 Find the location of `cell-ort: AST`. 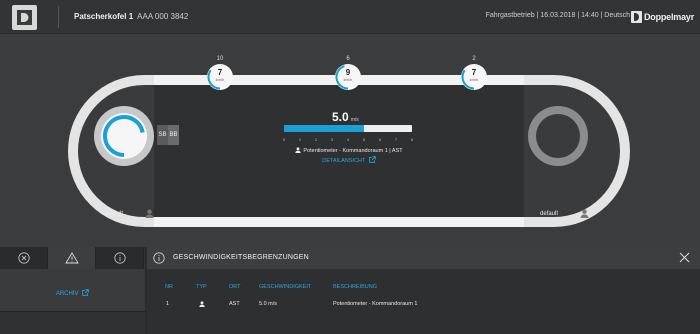

cell-ort: AST is located at coordinates (234, 304).